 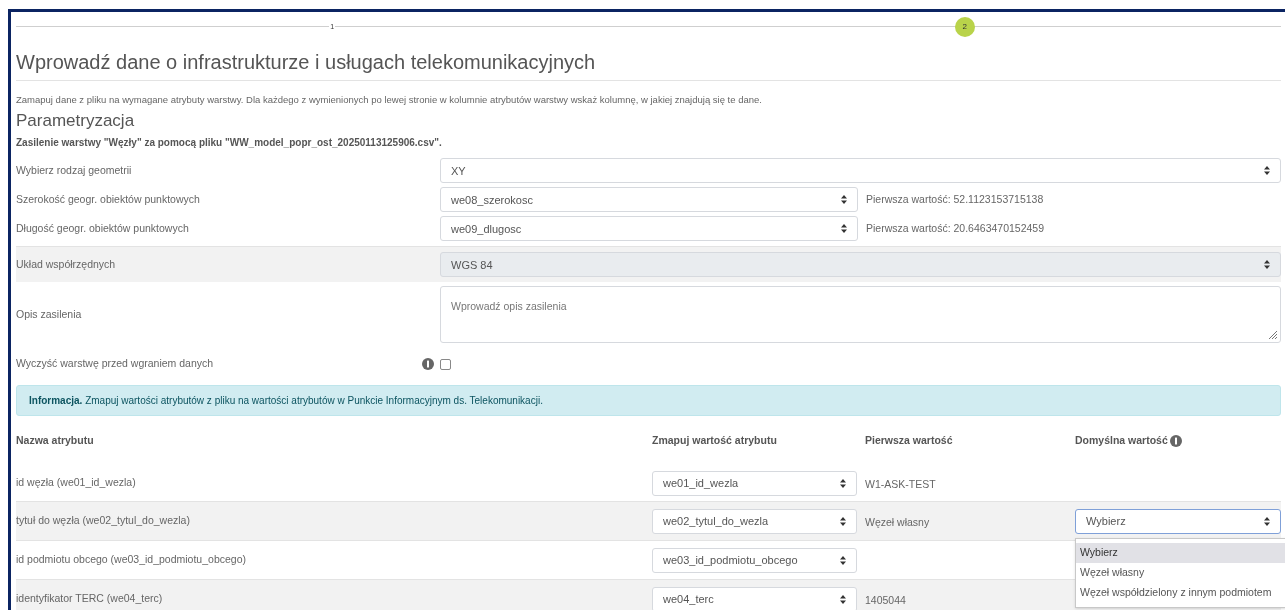 I want to click on dropdown-option: Węzeł własny, so click(x=1180, y=572).